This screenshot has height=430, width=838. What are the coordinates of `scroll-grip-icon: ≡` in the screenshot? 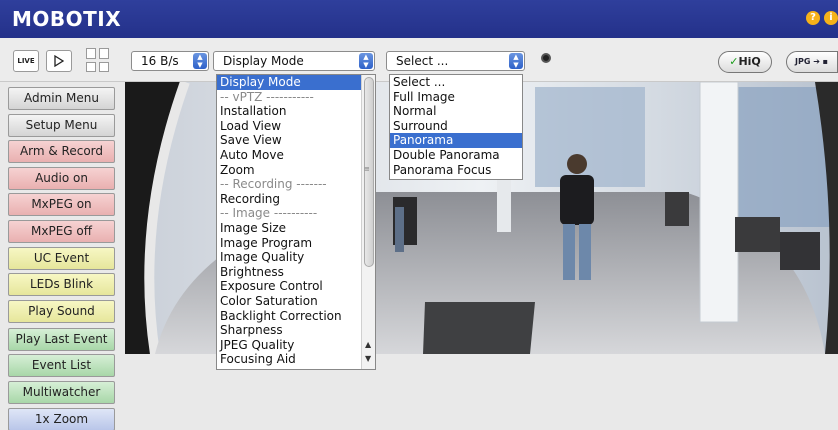 It's located at (367, 169).